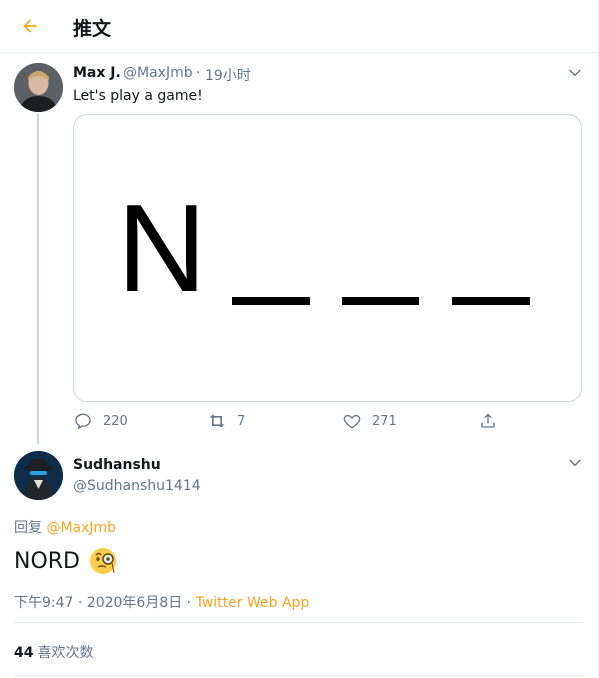 This screenshot has height=678, width=599. I want to click on retweet-button: 7, so click(226, 421).